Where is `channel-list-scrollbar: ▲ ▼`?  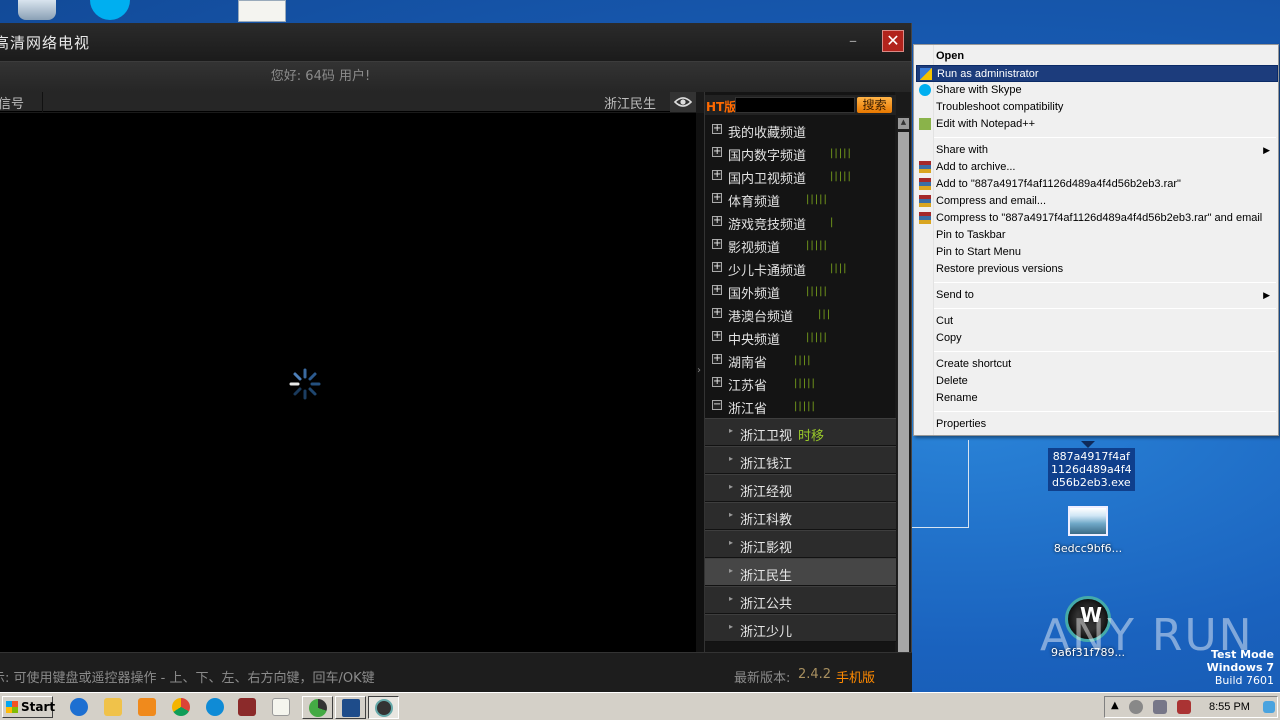 channel-list-scrollbar: ▲ ▼ is located at coordinates (903, 395).